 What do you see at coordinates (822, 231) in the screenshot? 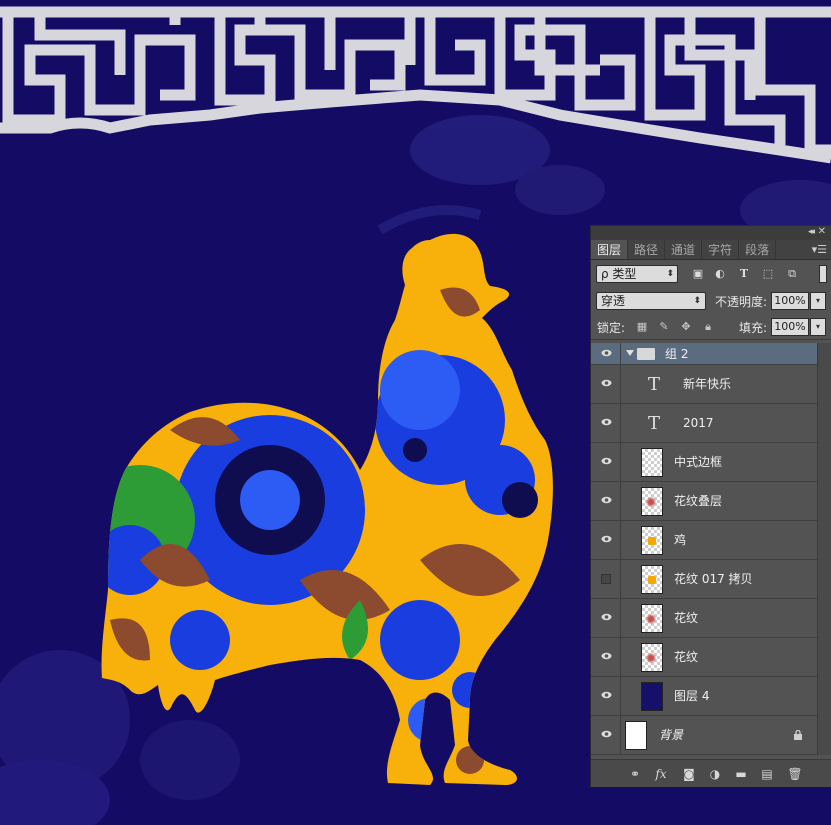
I see `close-panel-icon: ✕` at bounding box center [822, 231].